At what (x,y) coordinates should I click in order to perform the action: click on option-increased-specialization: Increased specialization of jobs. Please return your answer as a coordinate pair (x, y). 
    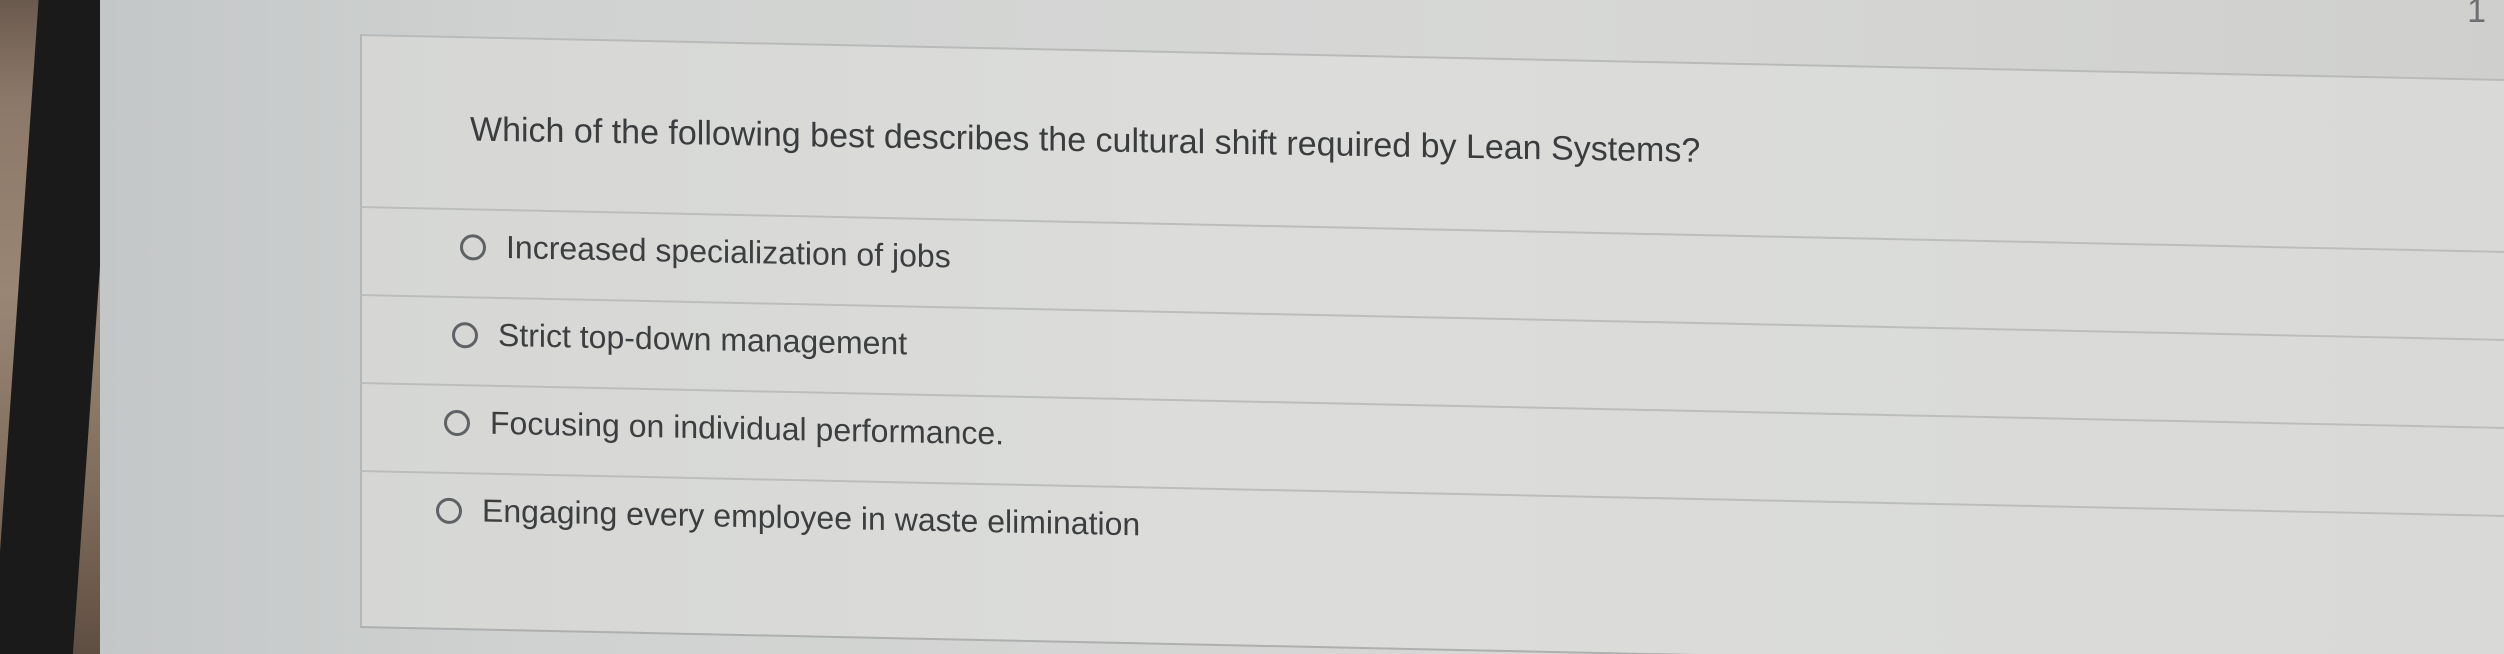
    Looking at the image, I should click on (705, 251).